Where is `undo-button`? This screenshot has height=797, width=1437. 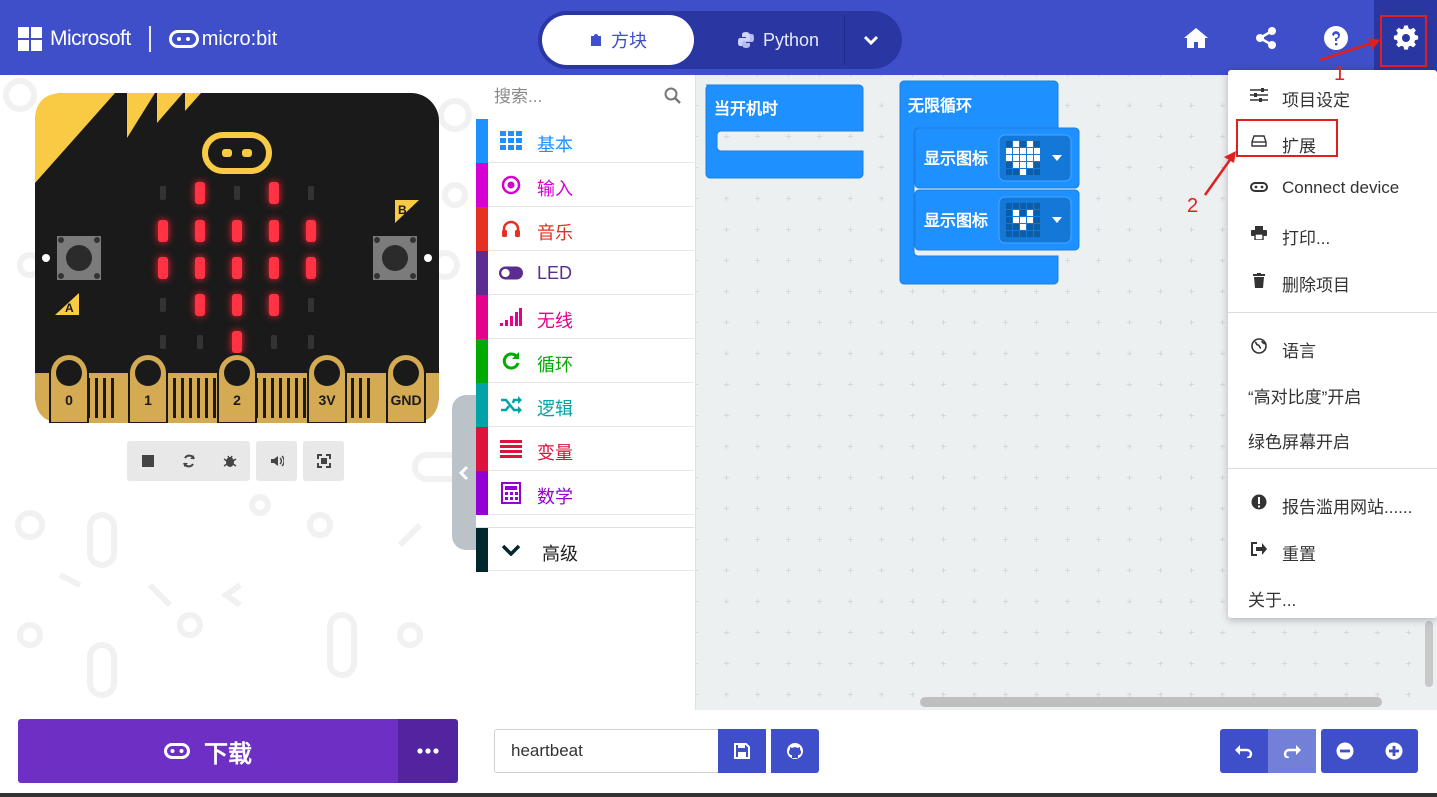 undo-button is located at coordinates (1244, 751).